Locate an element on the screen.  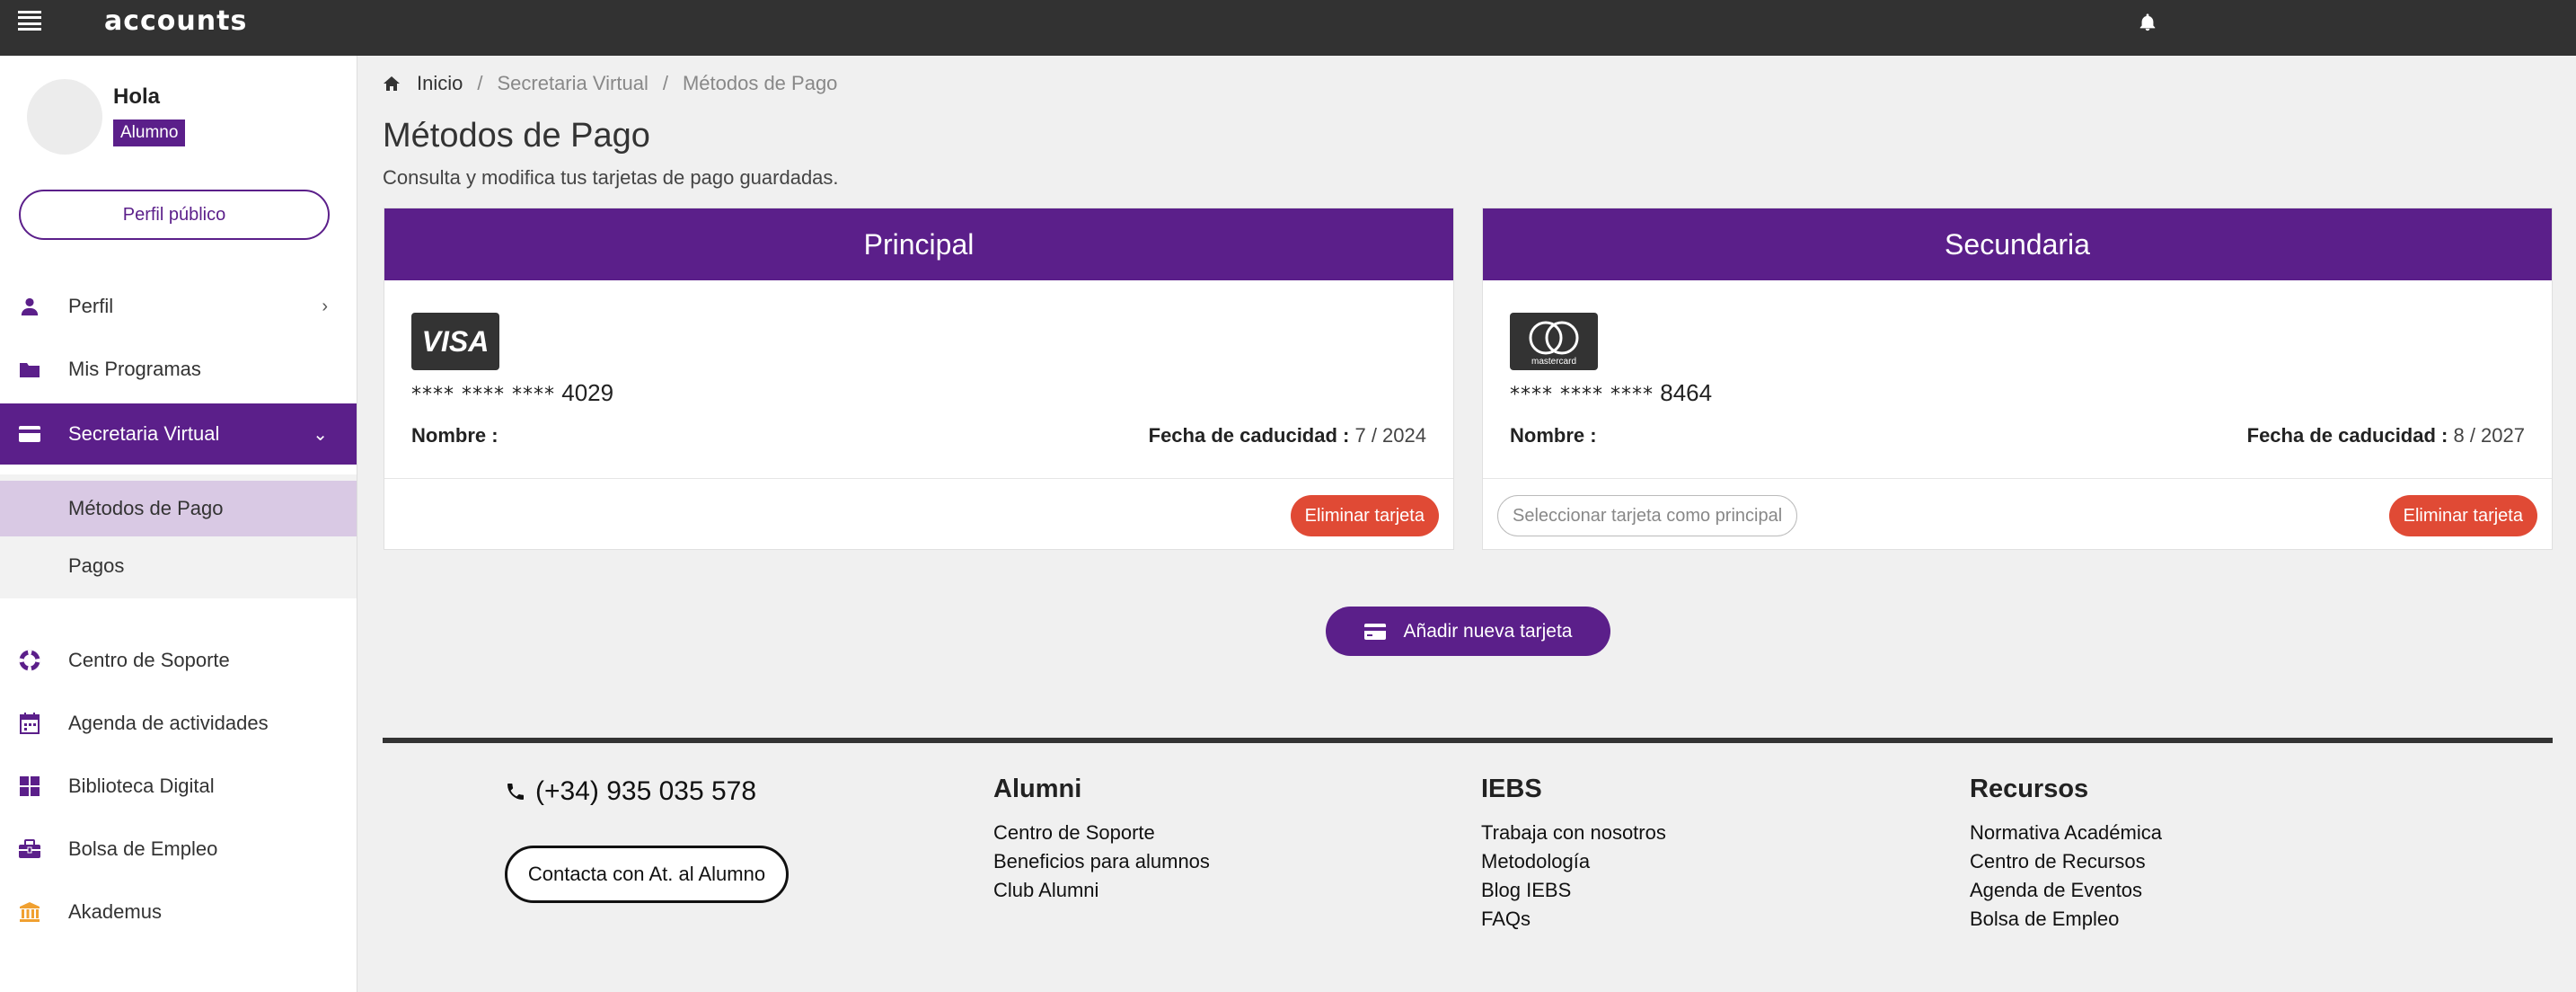
sidebar-item-secretaria-virtual: Secretaria Virtual ⌄ is located at coordinates (178, 434).